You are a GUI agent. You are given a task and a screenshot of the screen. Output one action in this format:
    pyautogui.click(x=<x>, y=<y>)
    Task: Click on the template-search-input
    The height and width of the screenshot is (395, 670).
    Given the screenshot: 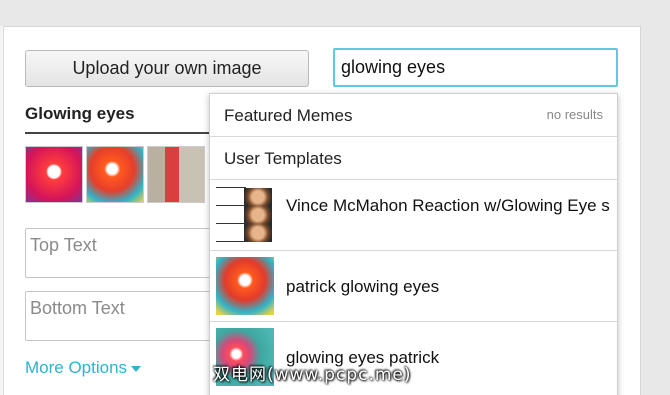 What is the action you would take?
    pyautogui.click(x=475, y=67)
    